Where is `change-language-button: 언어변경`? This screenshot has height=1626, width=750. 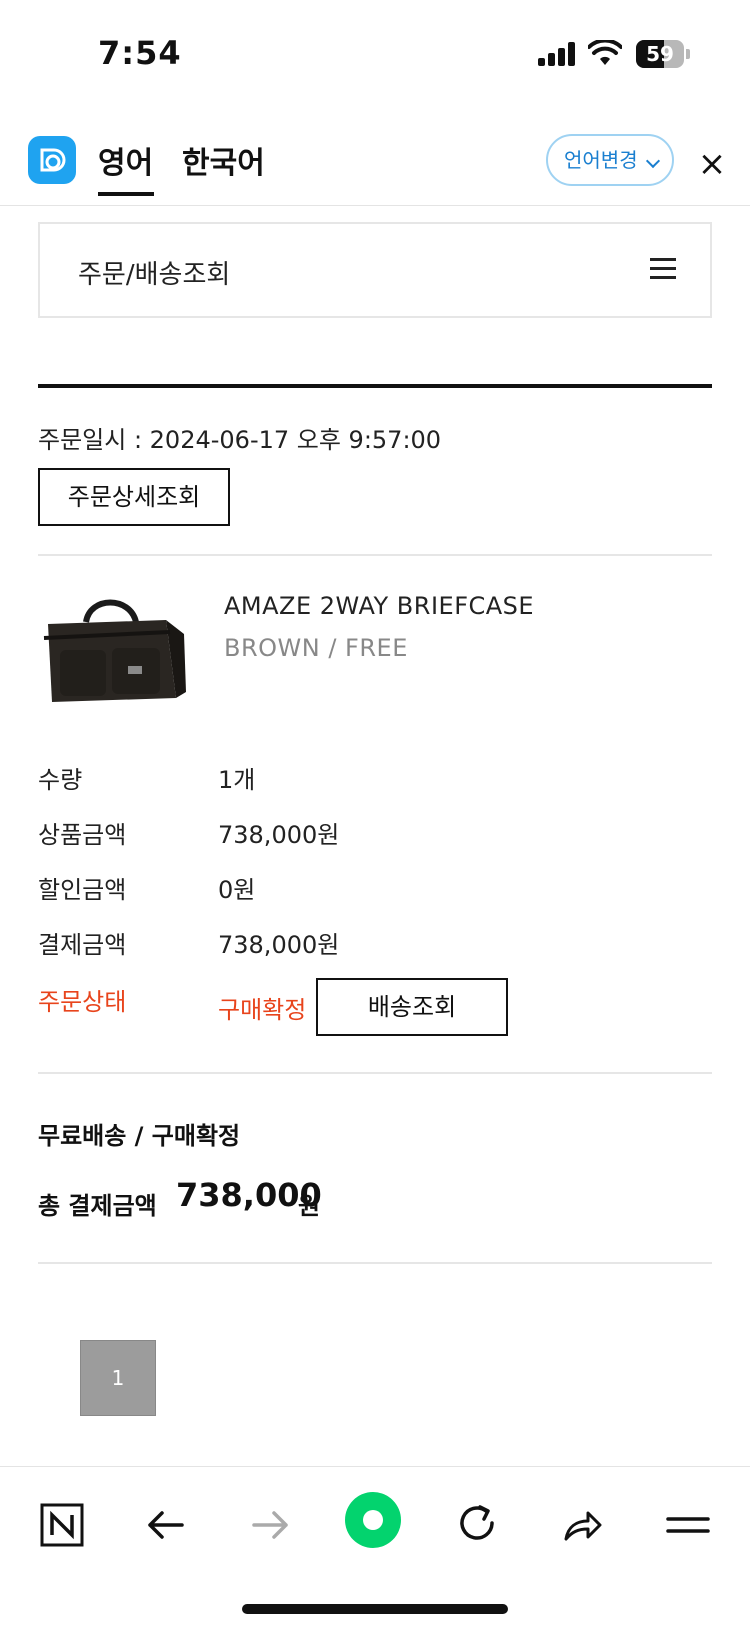 change-language-button: 언어변경 is located at coordinates (610, 160).